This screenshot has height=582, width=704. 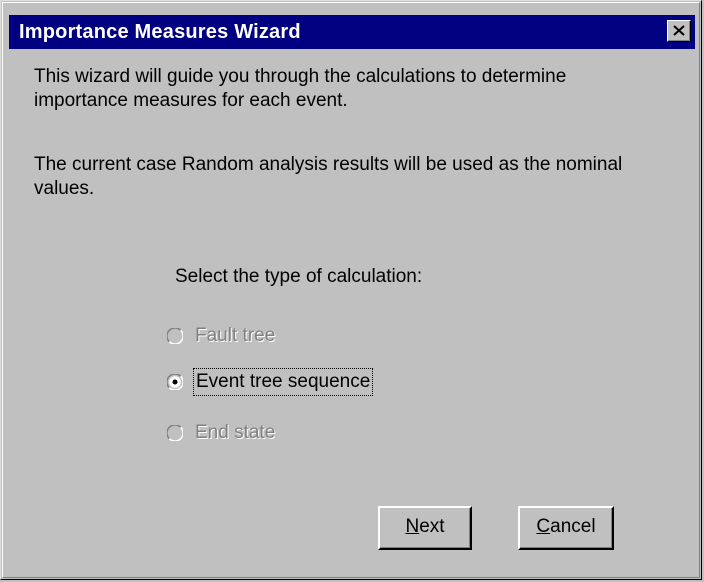 What do you see at coordinates (235, 432) in the screenshot?
I see `radio-label-end-state: End state` at bounding box center [235, 432].